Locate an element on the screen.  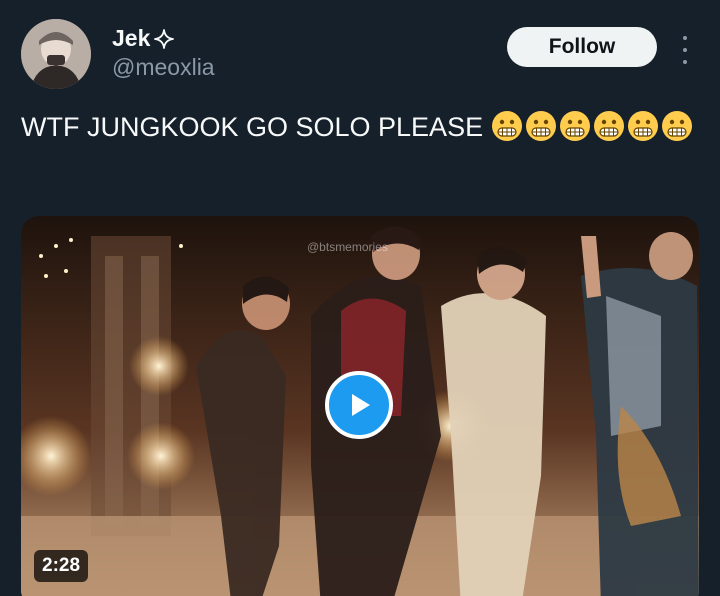
tweet-text: WTF JUNGKOOK GO SOLO PLEASE is located at coordinates (361, 127).